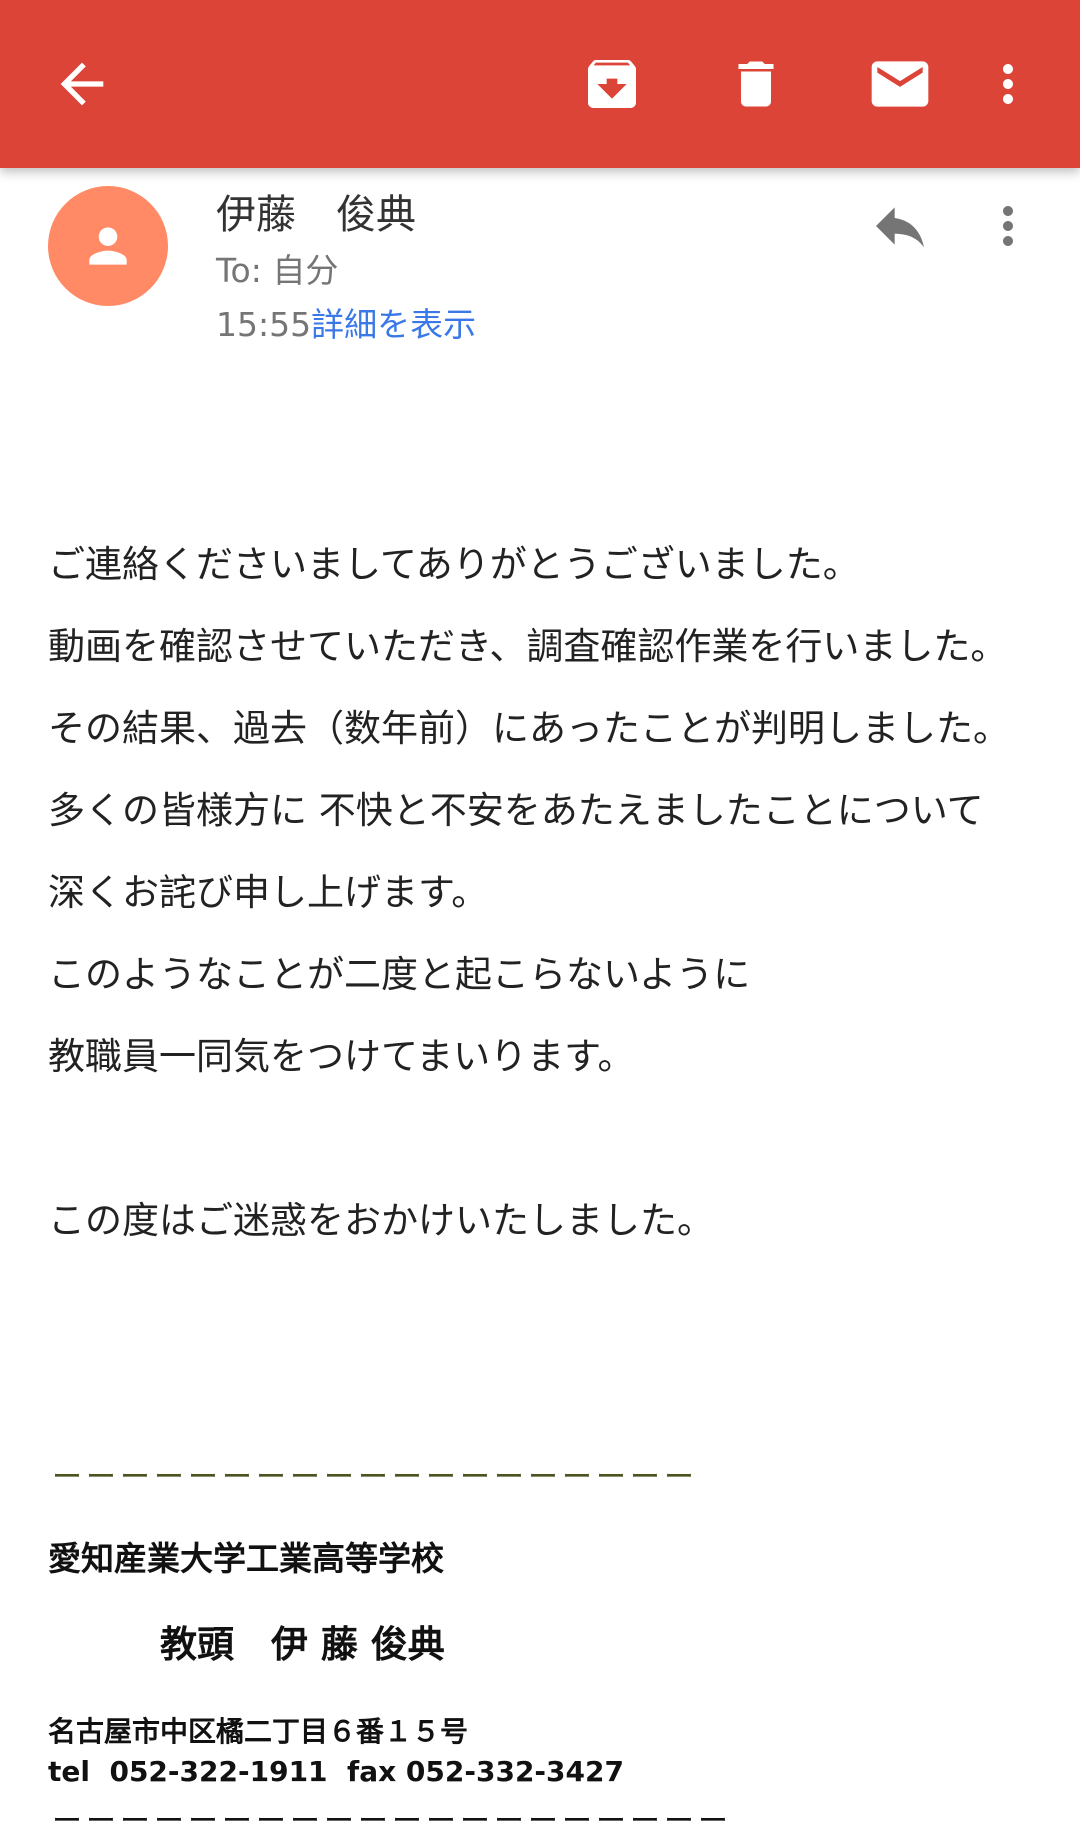 The width and height of the screenshot is (1080, 1845). I want to click on delete-icon, so click(756, 84).